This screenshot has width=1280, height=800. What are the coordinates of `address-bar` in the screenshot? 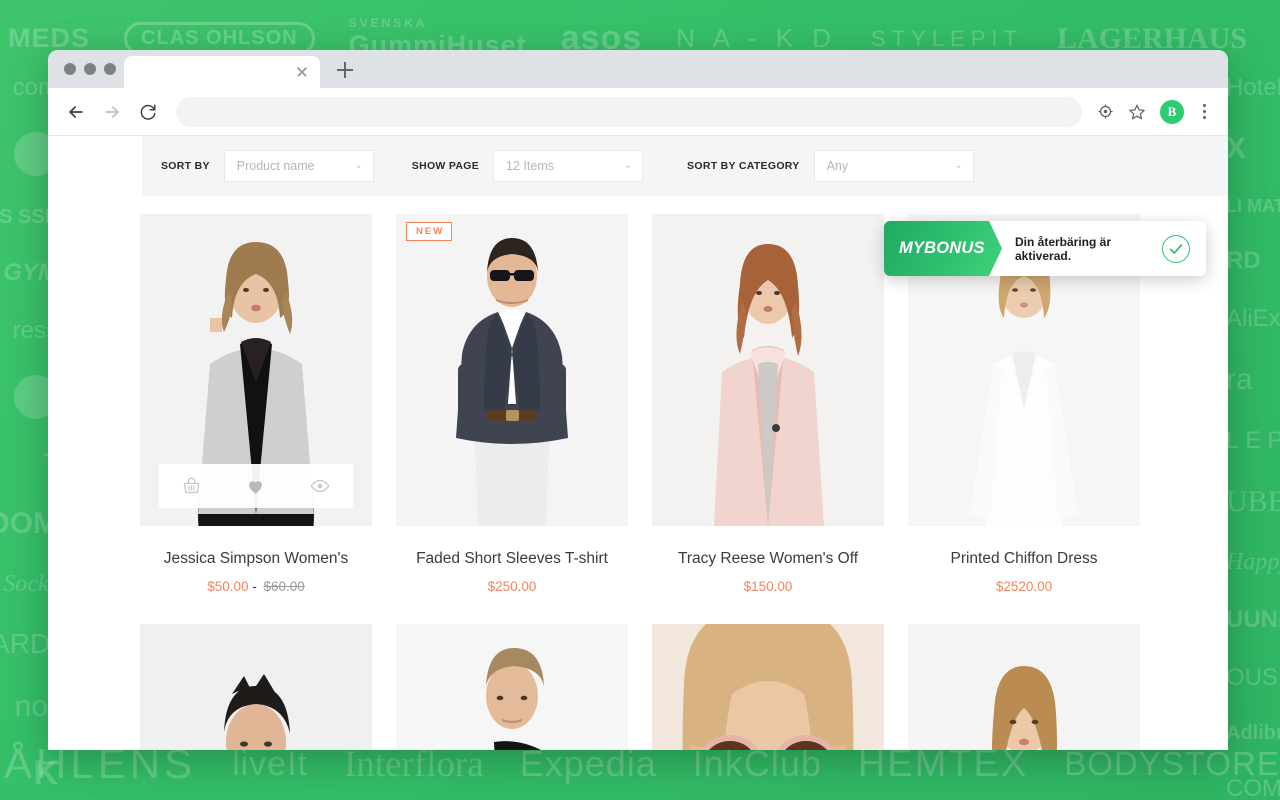 It's located at (629, 111).